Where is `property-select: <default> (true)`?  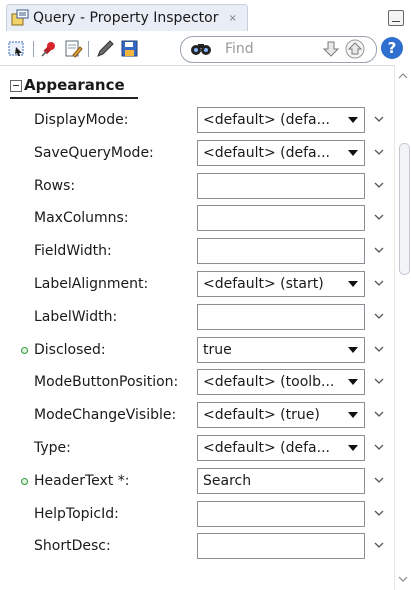 property-select: <default> (true) is located at coordinates (281, 415).